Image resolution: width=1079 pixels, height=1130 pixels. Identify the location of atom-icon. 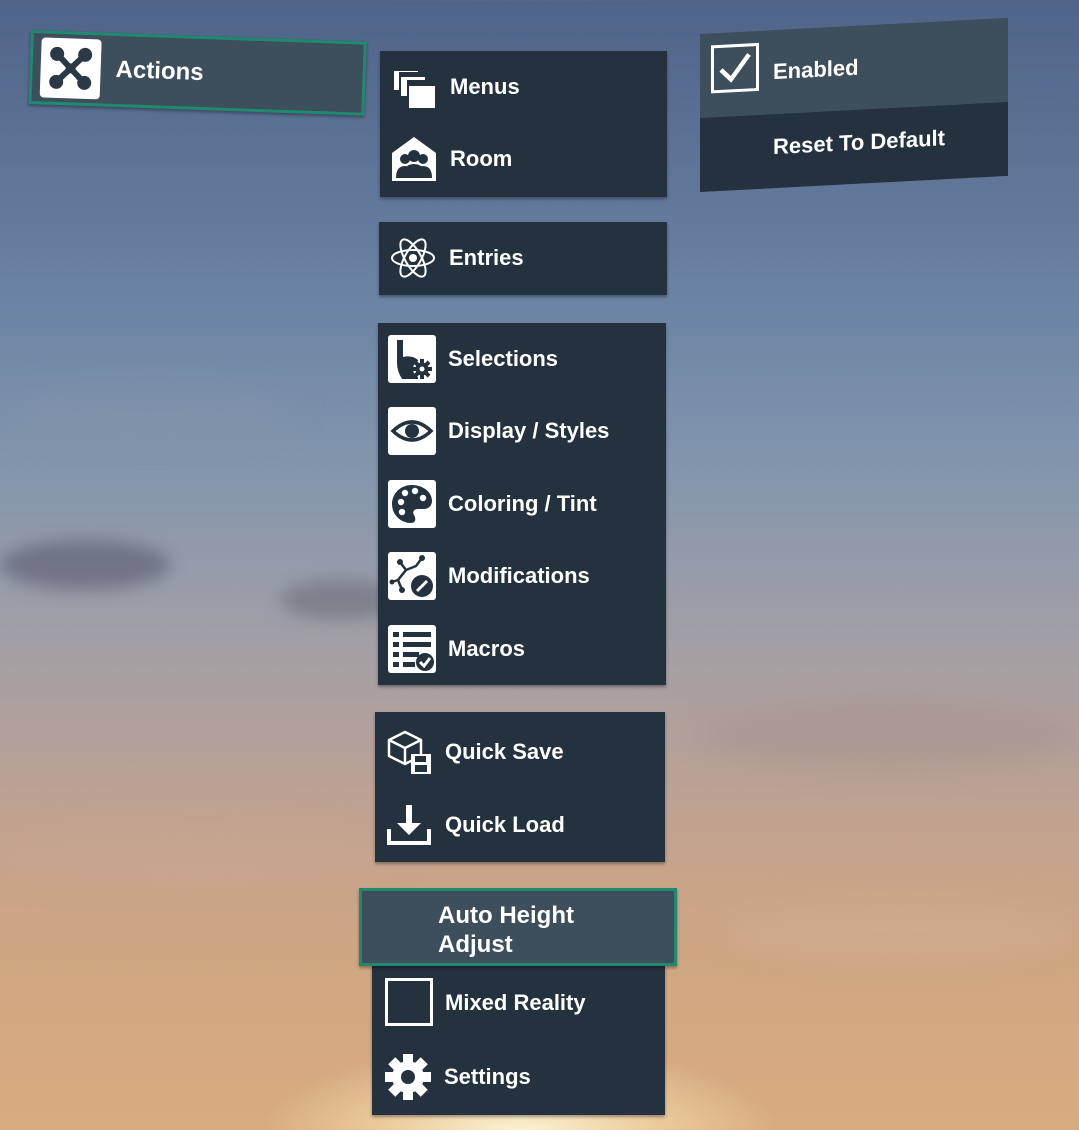
(413, 258).